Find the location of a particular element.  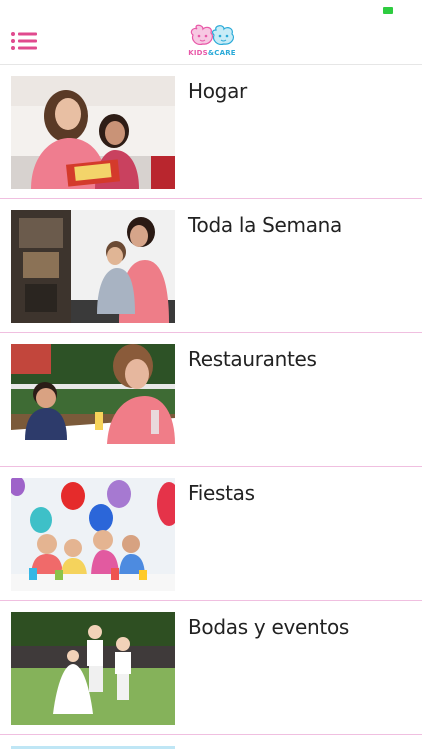

item-label: Restaurantes is located at coordinates (252, 359).